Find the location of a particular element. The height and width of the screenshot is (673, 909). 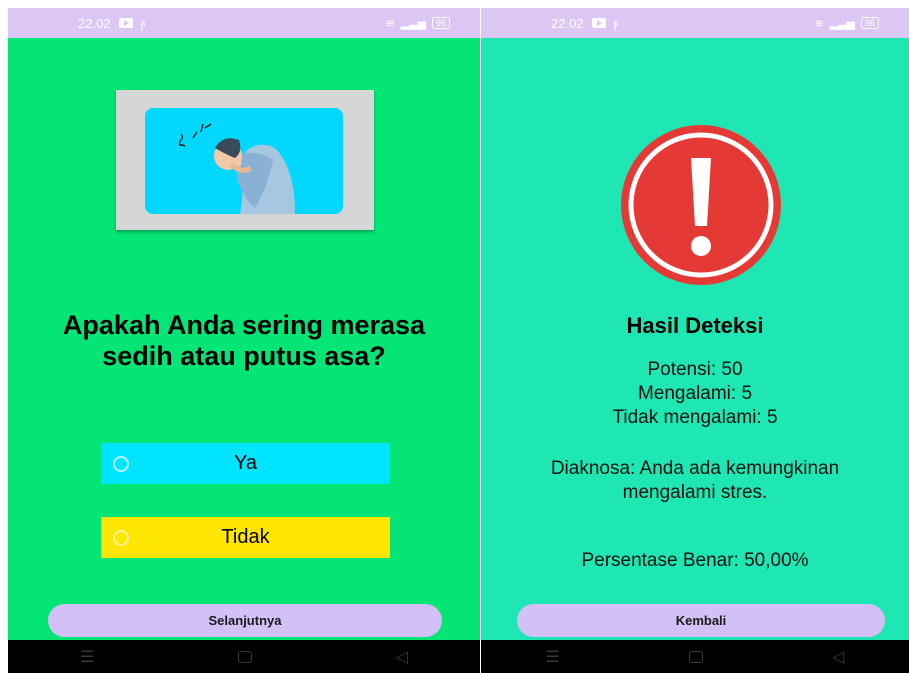

option-tidak: Tidak is located at coordinates (245, 537).